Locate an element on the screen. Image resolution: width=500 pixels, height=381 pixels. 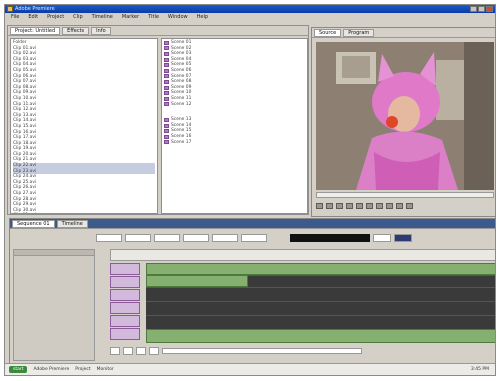
mark-out-icon is located at coordinates (369, 206).